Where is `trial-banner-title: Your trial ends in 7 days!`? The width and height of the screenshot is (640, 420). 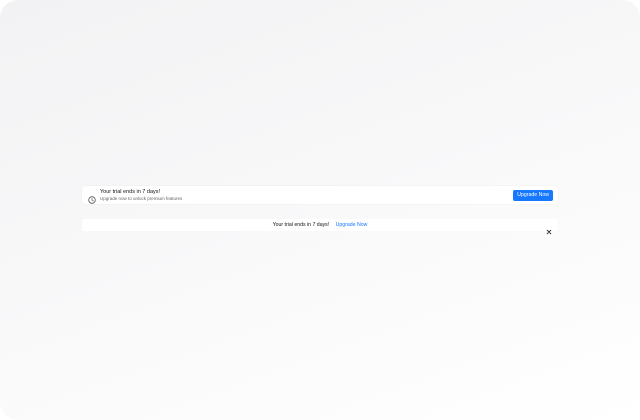
trial-banner-title: Your trial ends in 7 days! is located at coordinates (130, 192).